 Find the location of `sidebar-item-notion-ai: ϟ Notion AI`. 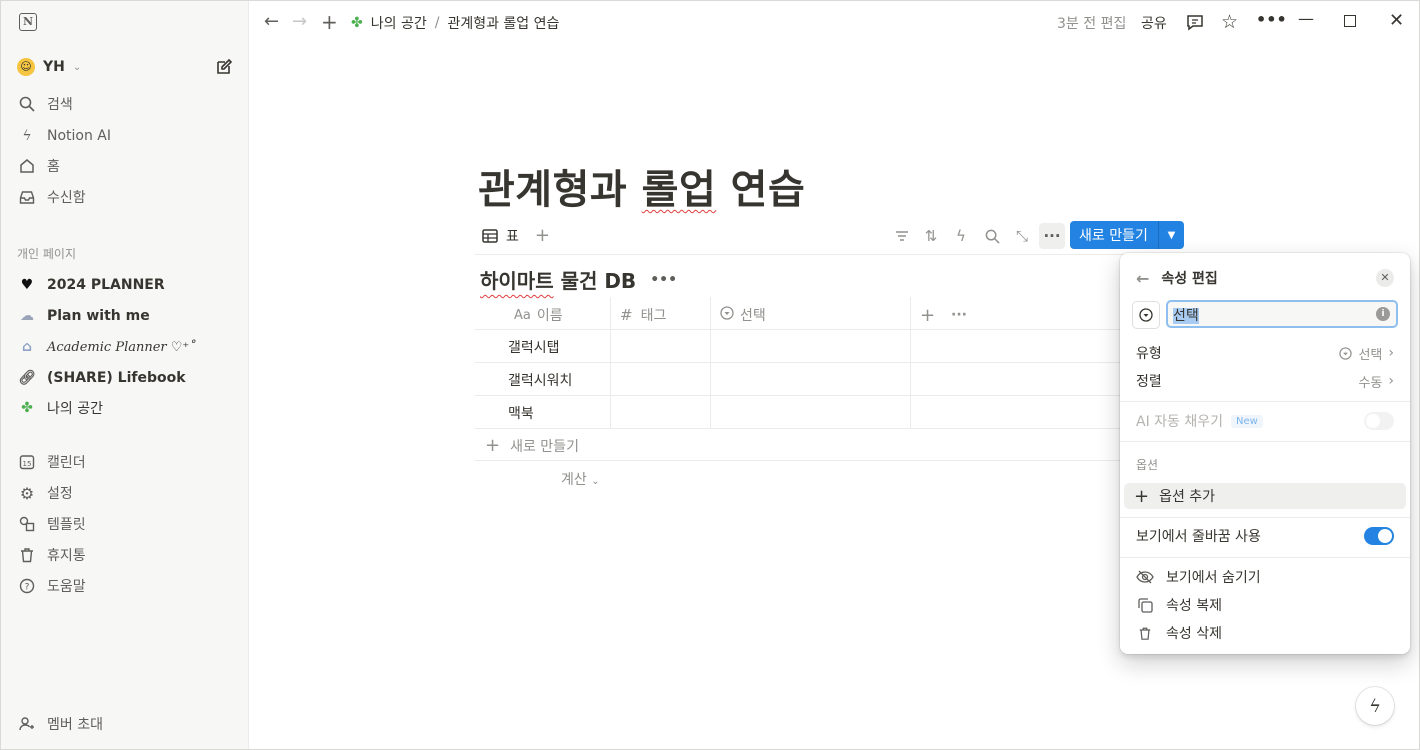

sidebar-item-notion-ai: ϟ Notion AI is located at coordinates (127, 136).